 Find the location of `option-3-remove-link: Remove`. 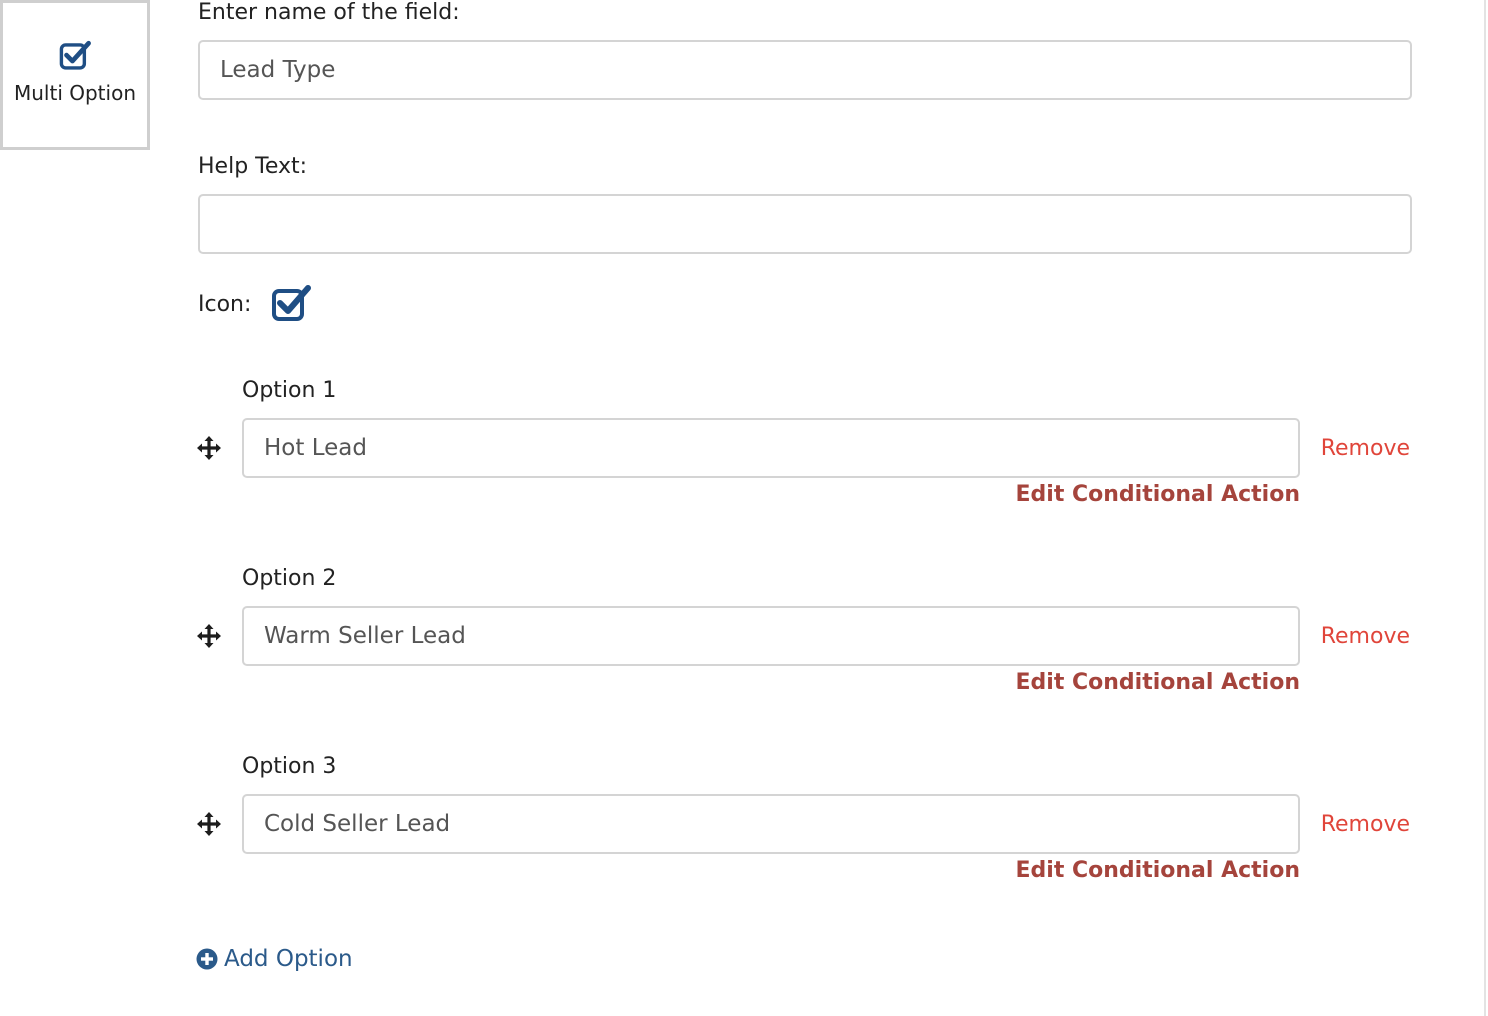

option-3-remove-link: Remove is located at coordinates (1365, 824).